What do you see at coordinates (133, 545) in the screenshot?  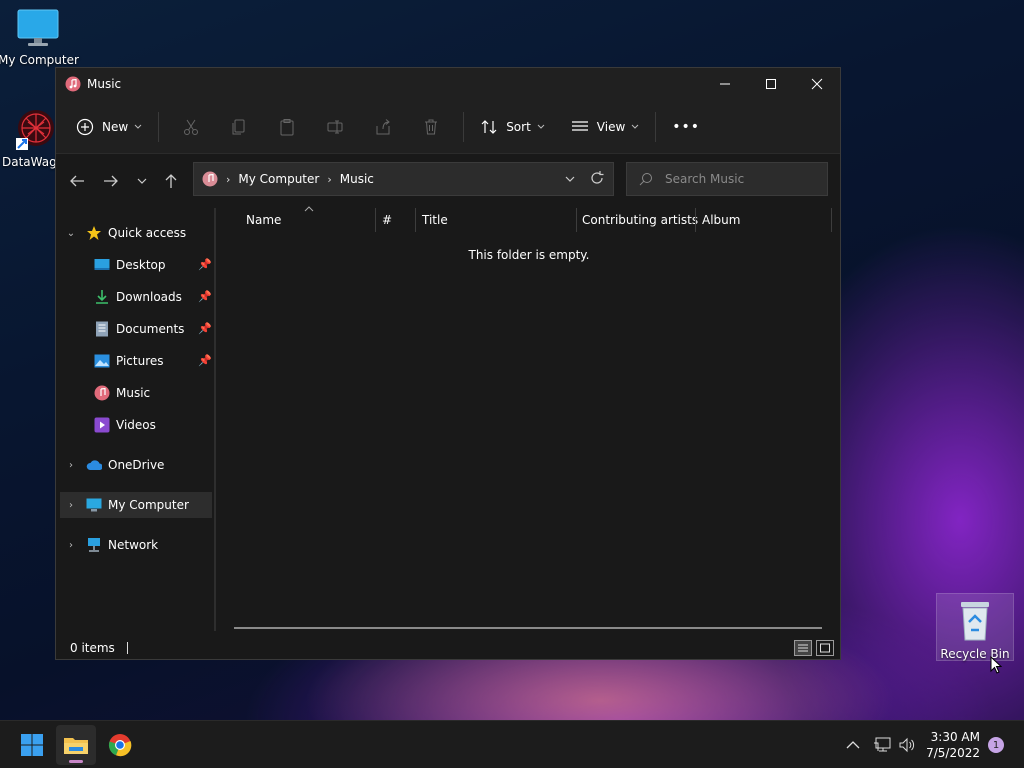 I see `sidebar-item-label: Network` at bounding box center [133, 545].